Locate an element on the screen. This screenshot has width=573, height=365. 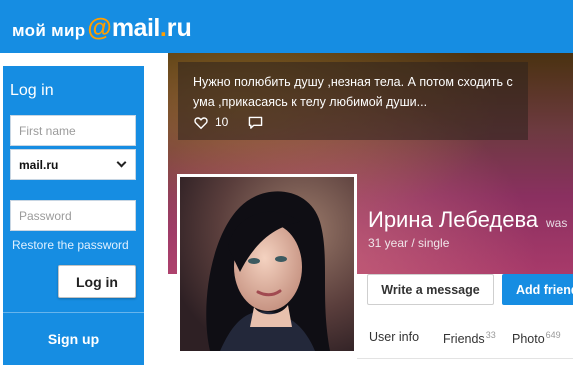
login-divider is located at coordinates (73, 312).